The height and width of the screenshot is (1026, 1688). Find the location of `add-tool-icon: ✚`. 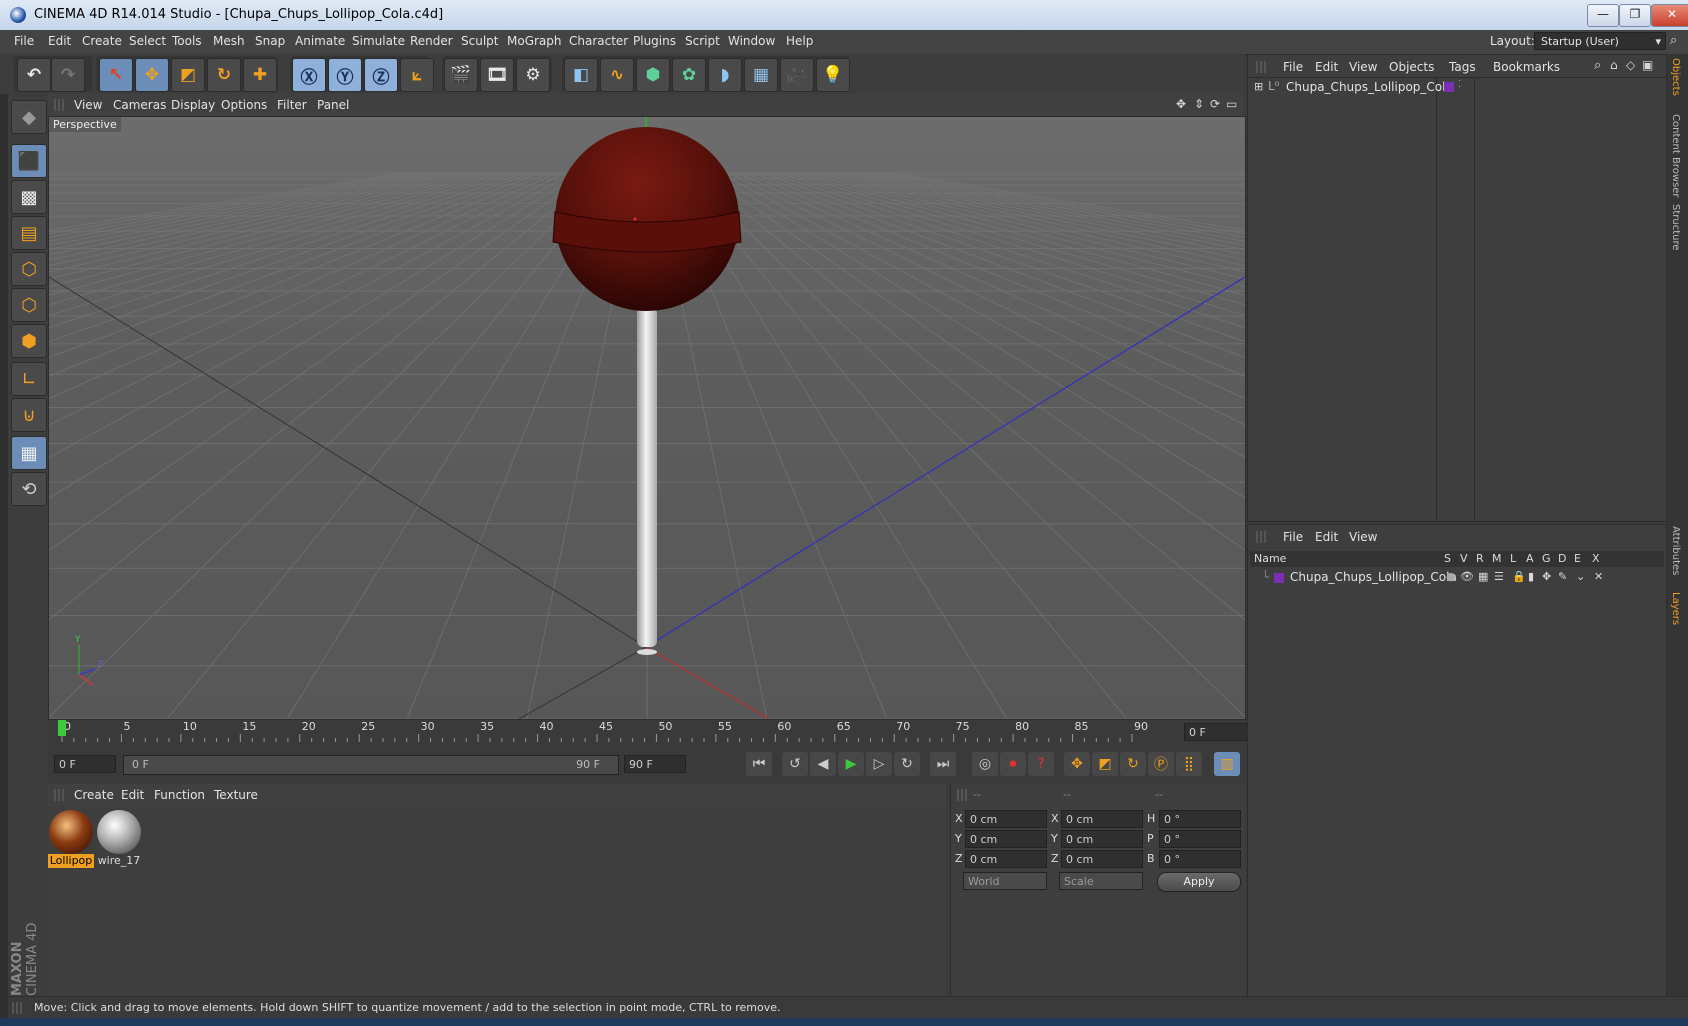

add-tool-icon: ✚ is located at coordinates (260, 75).